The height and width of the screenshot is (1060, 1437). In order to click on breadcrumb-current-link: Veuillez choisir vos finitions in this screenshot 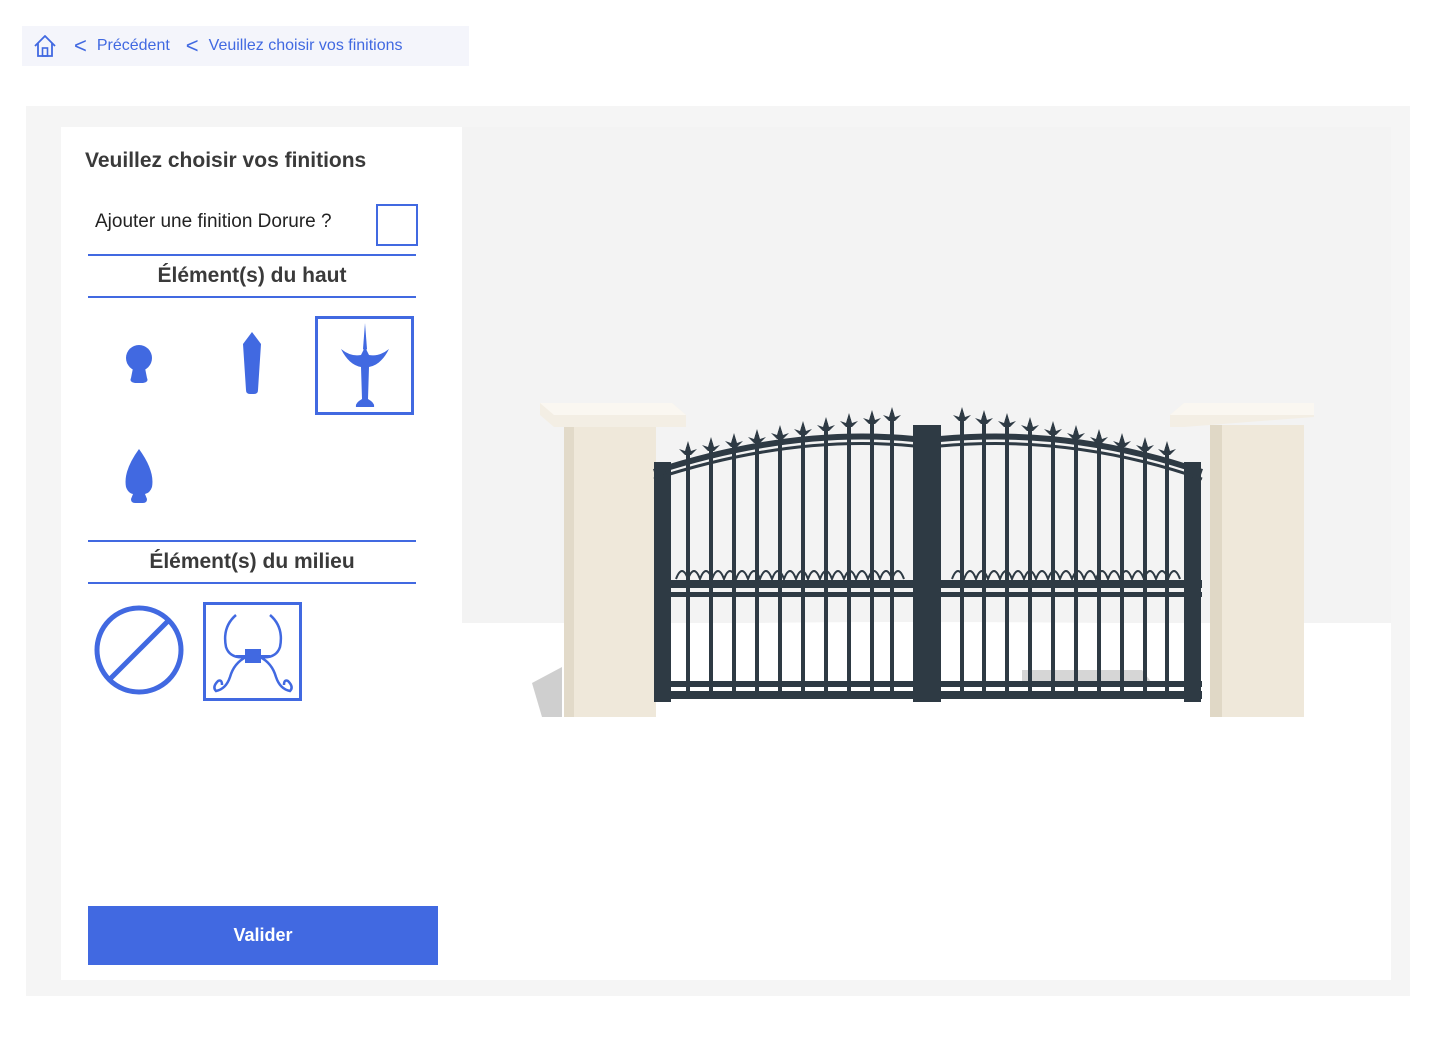, I will do `click(306, 46)`.